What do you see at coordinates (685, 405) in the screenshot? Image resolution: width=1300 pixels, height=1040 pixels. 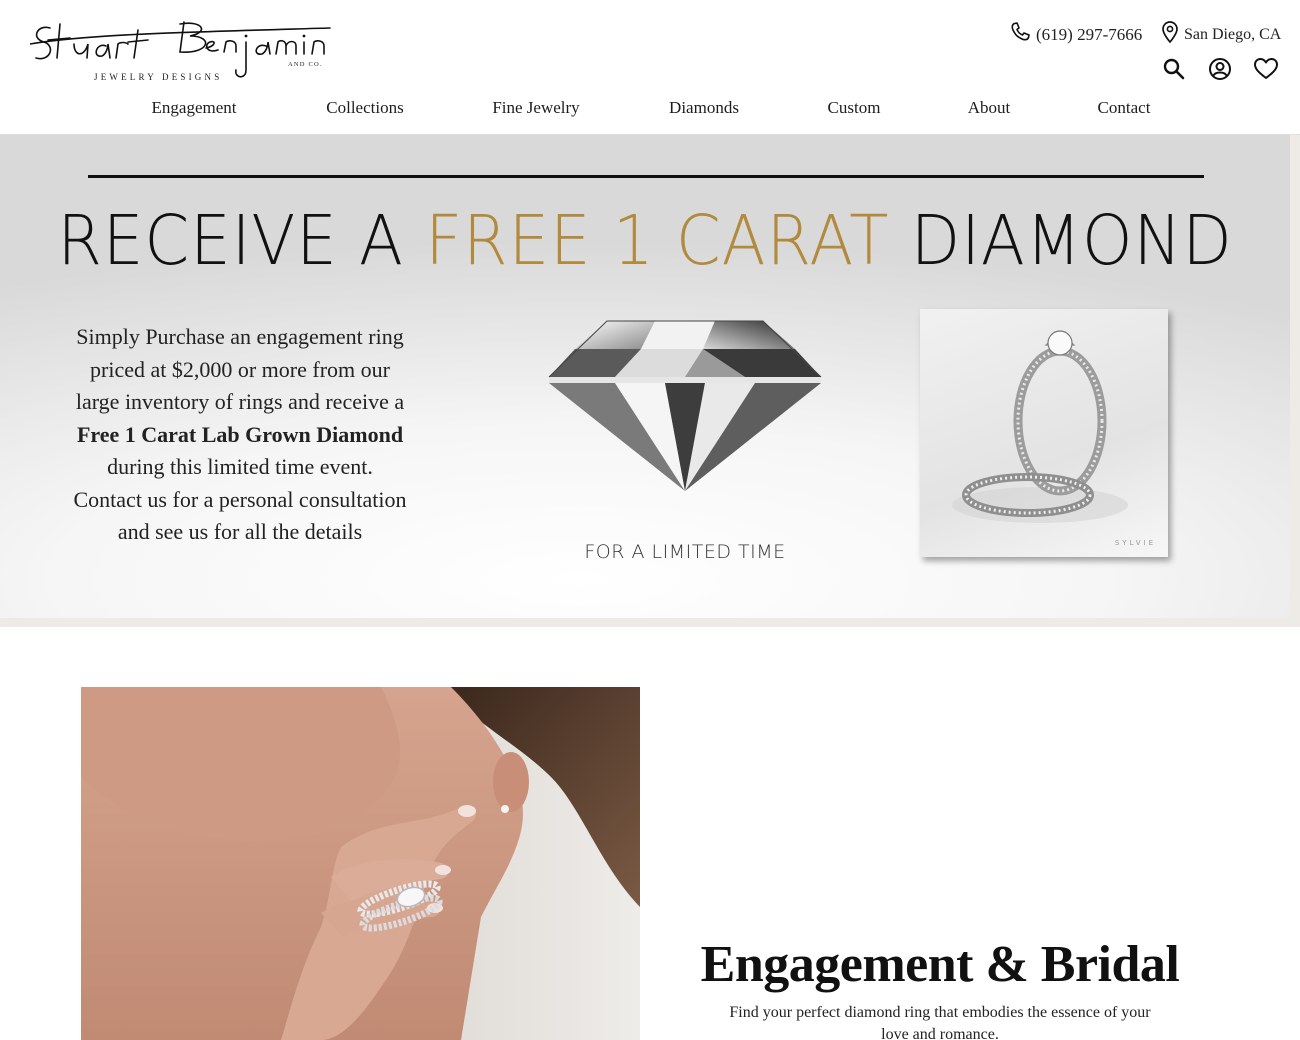 I see `diamond-image` at bounding box center [685, 405].